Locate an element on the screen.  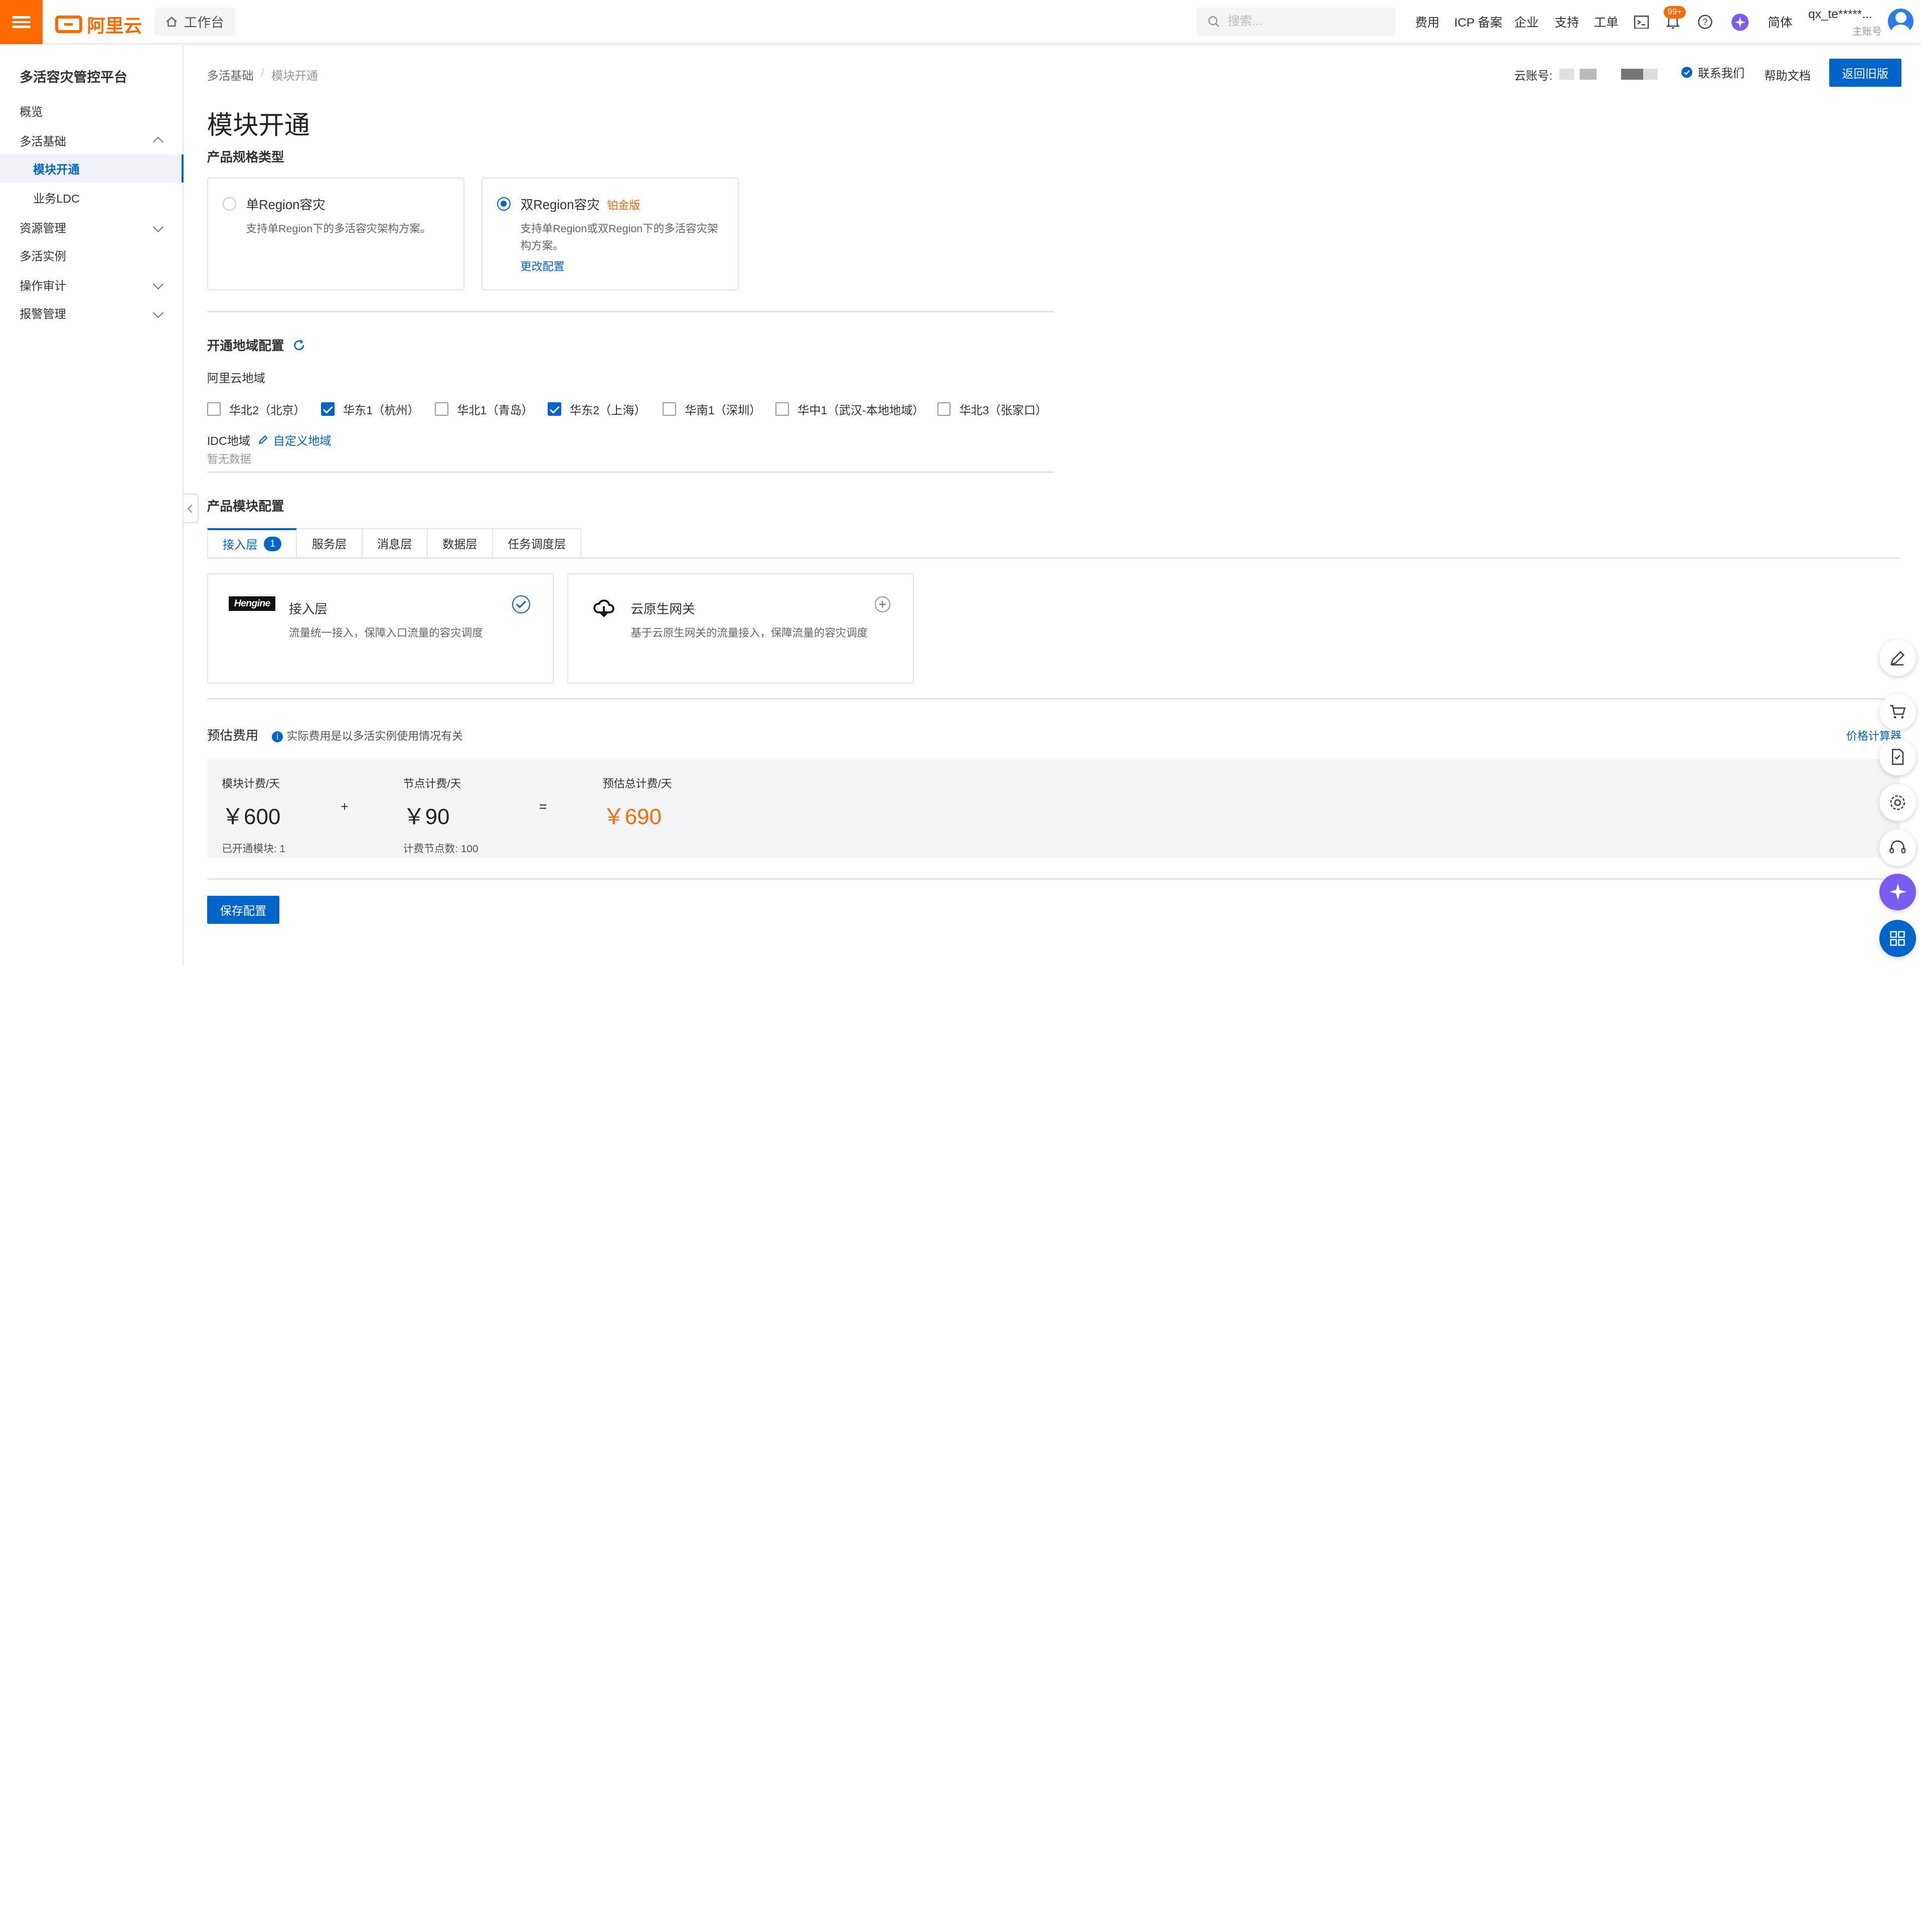
sidebar-item-business-ldc: 业务LDC is located at coordinates (92, 198).